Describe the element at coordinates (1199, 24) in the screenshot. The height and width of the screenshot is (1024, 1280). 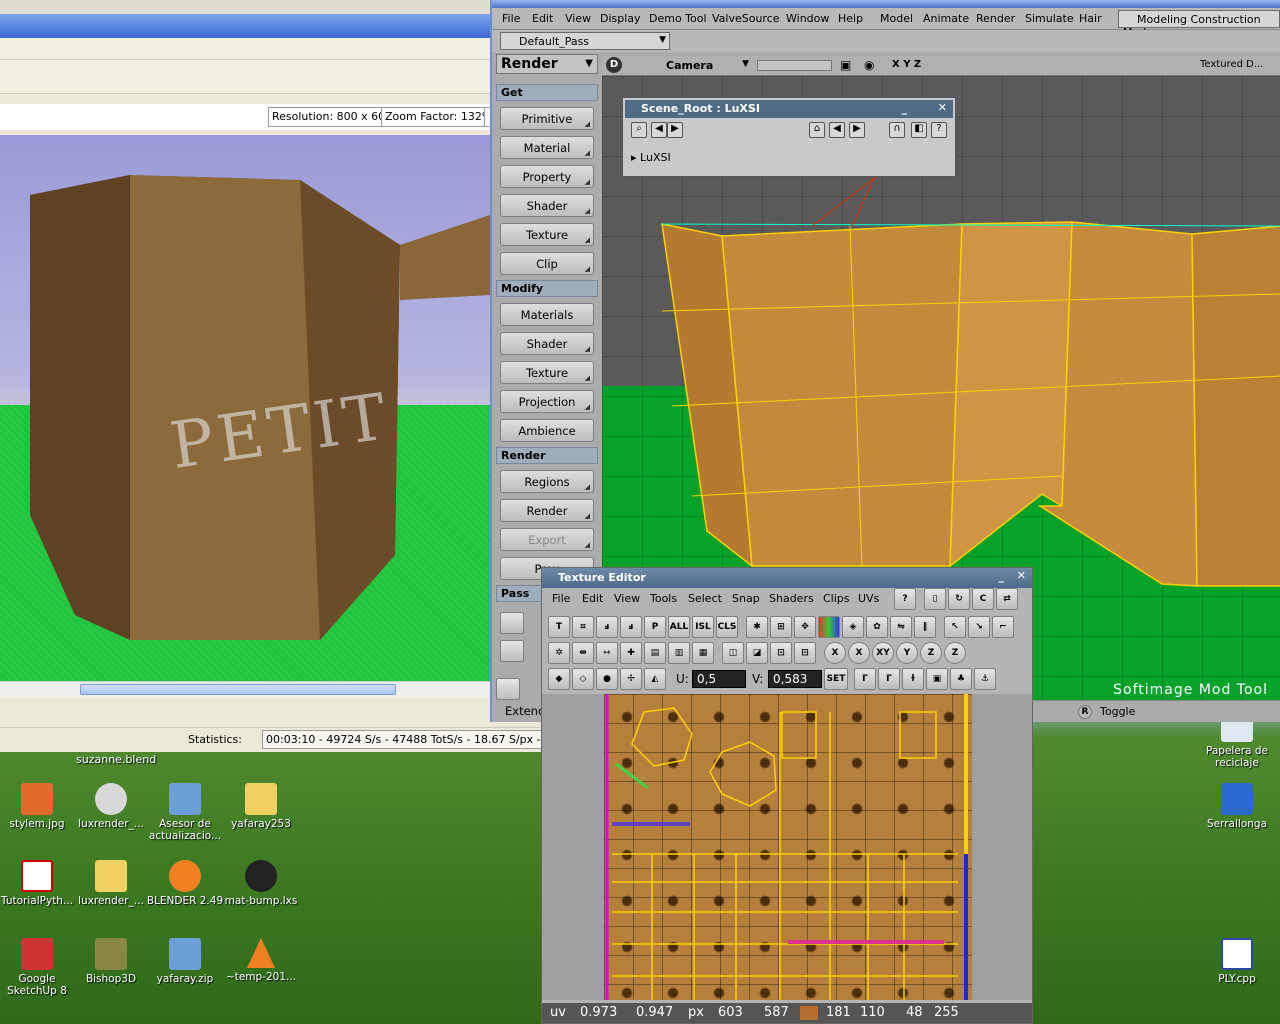
I see `construction-mode-dropdown: Modeling Construction Mode` at that location.